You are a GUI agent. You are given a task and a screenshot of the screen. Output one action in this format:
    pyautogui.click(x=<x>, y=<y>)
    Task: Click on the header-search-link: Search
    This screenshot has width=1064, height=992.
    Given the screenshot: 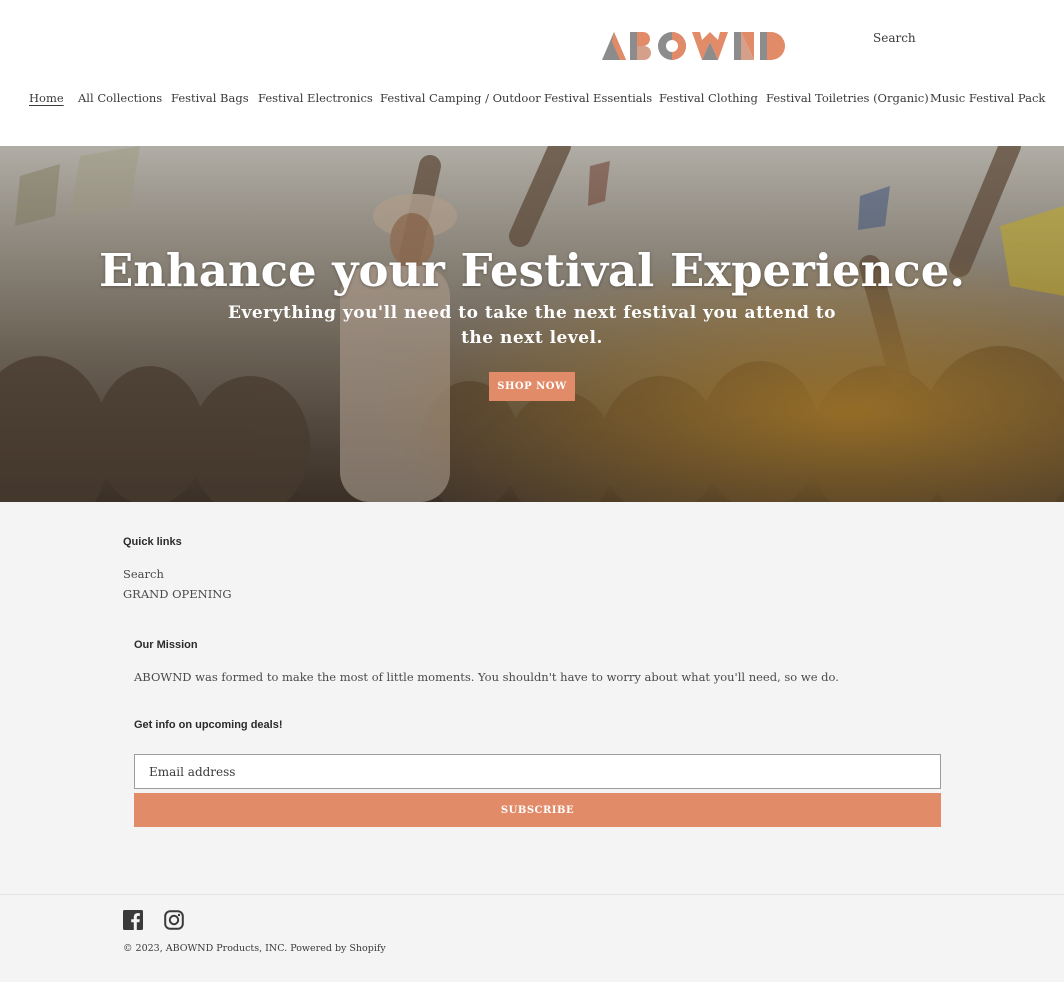 What is the action you would take?
    pyautogui.click(x=894, y=38)
    